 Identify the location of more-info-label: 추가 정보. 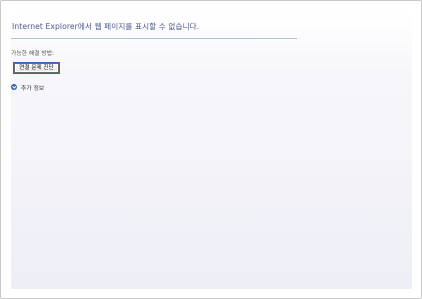
(33, 88).